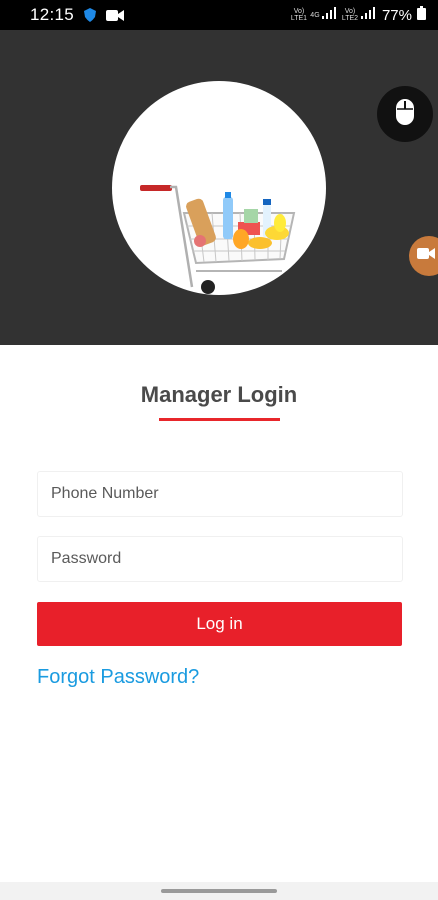 The height and width of the screenshot is (900, 438). I want to click on status-time: 12:15, so click(52, 14).